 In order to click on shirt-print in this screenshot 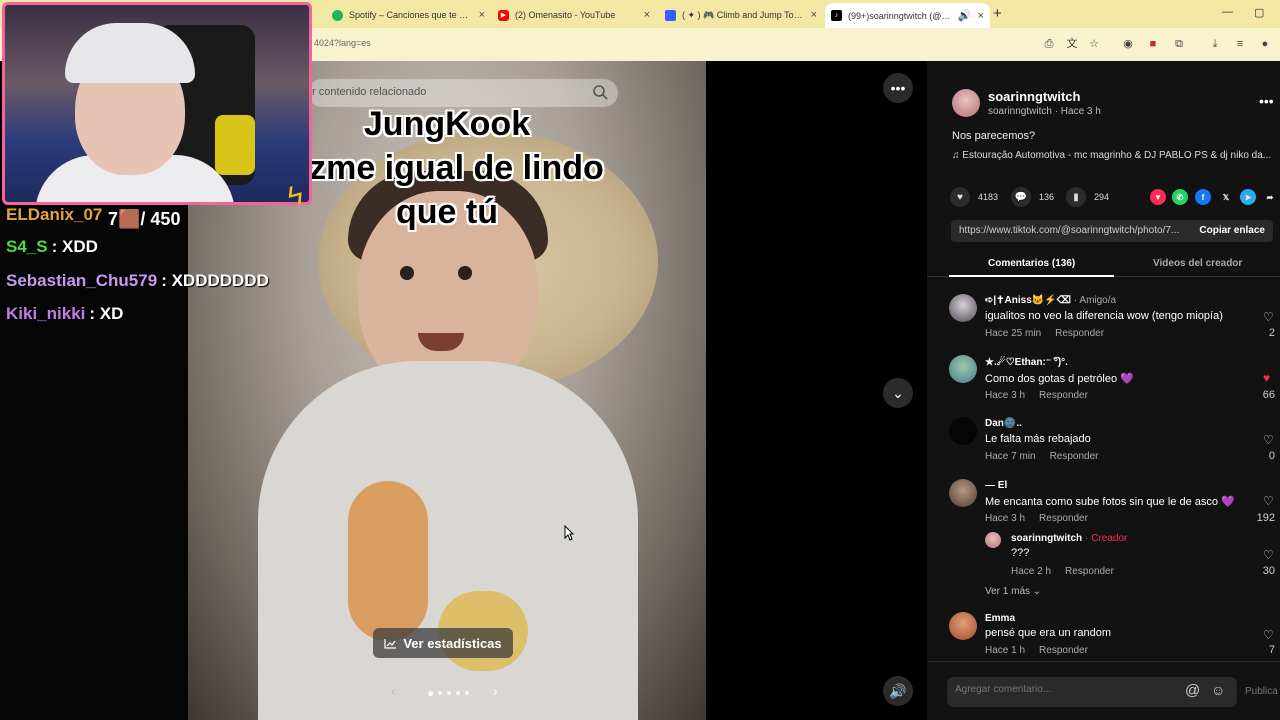, I will do `click(388, 561)`.